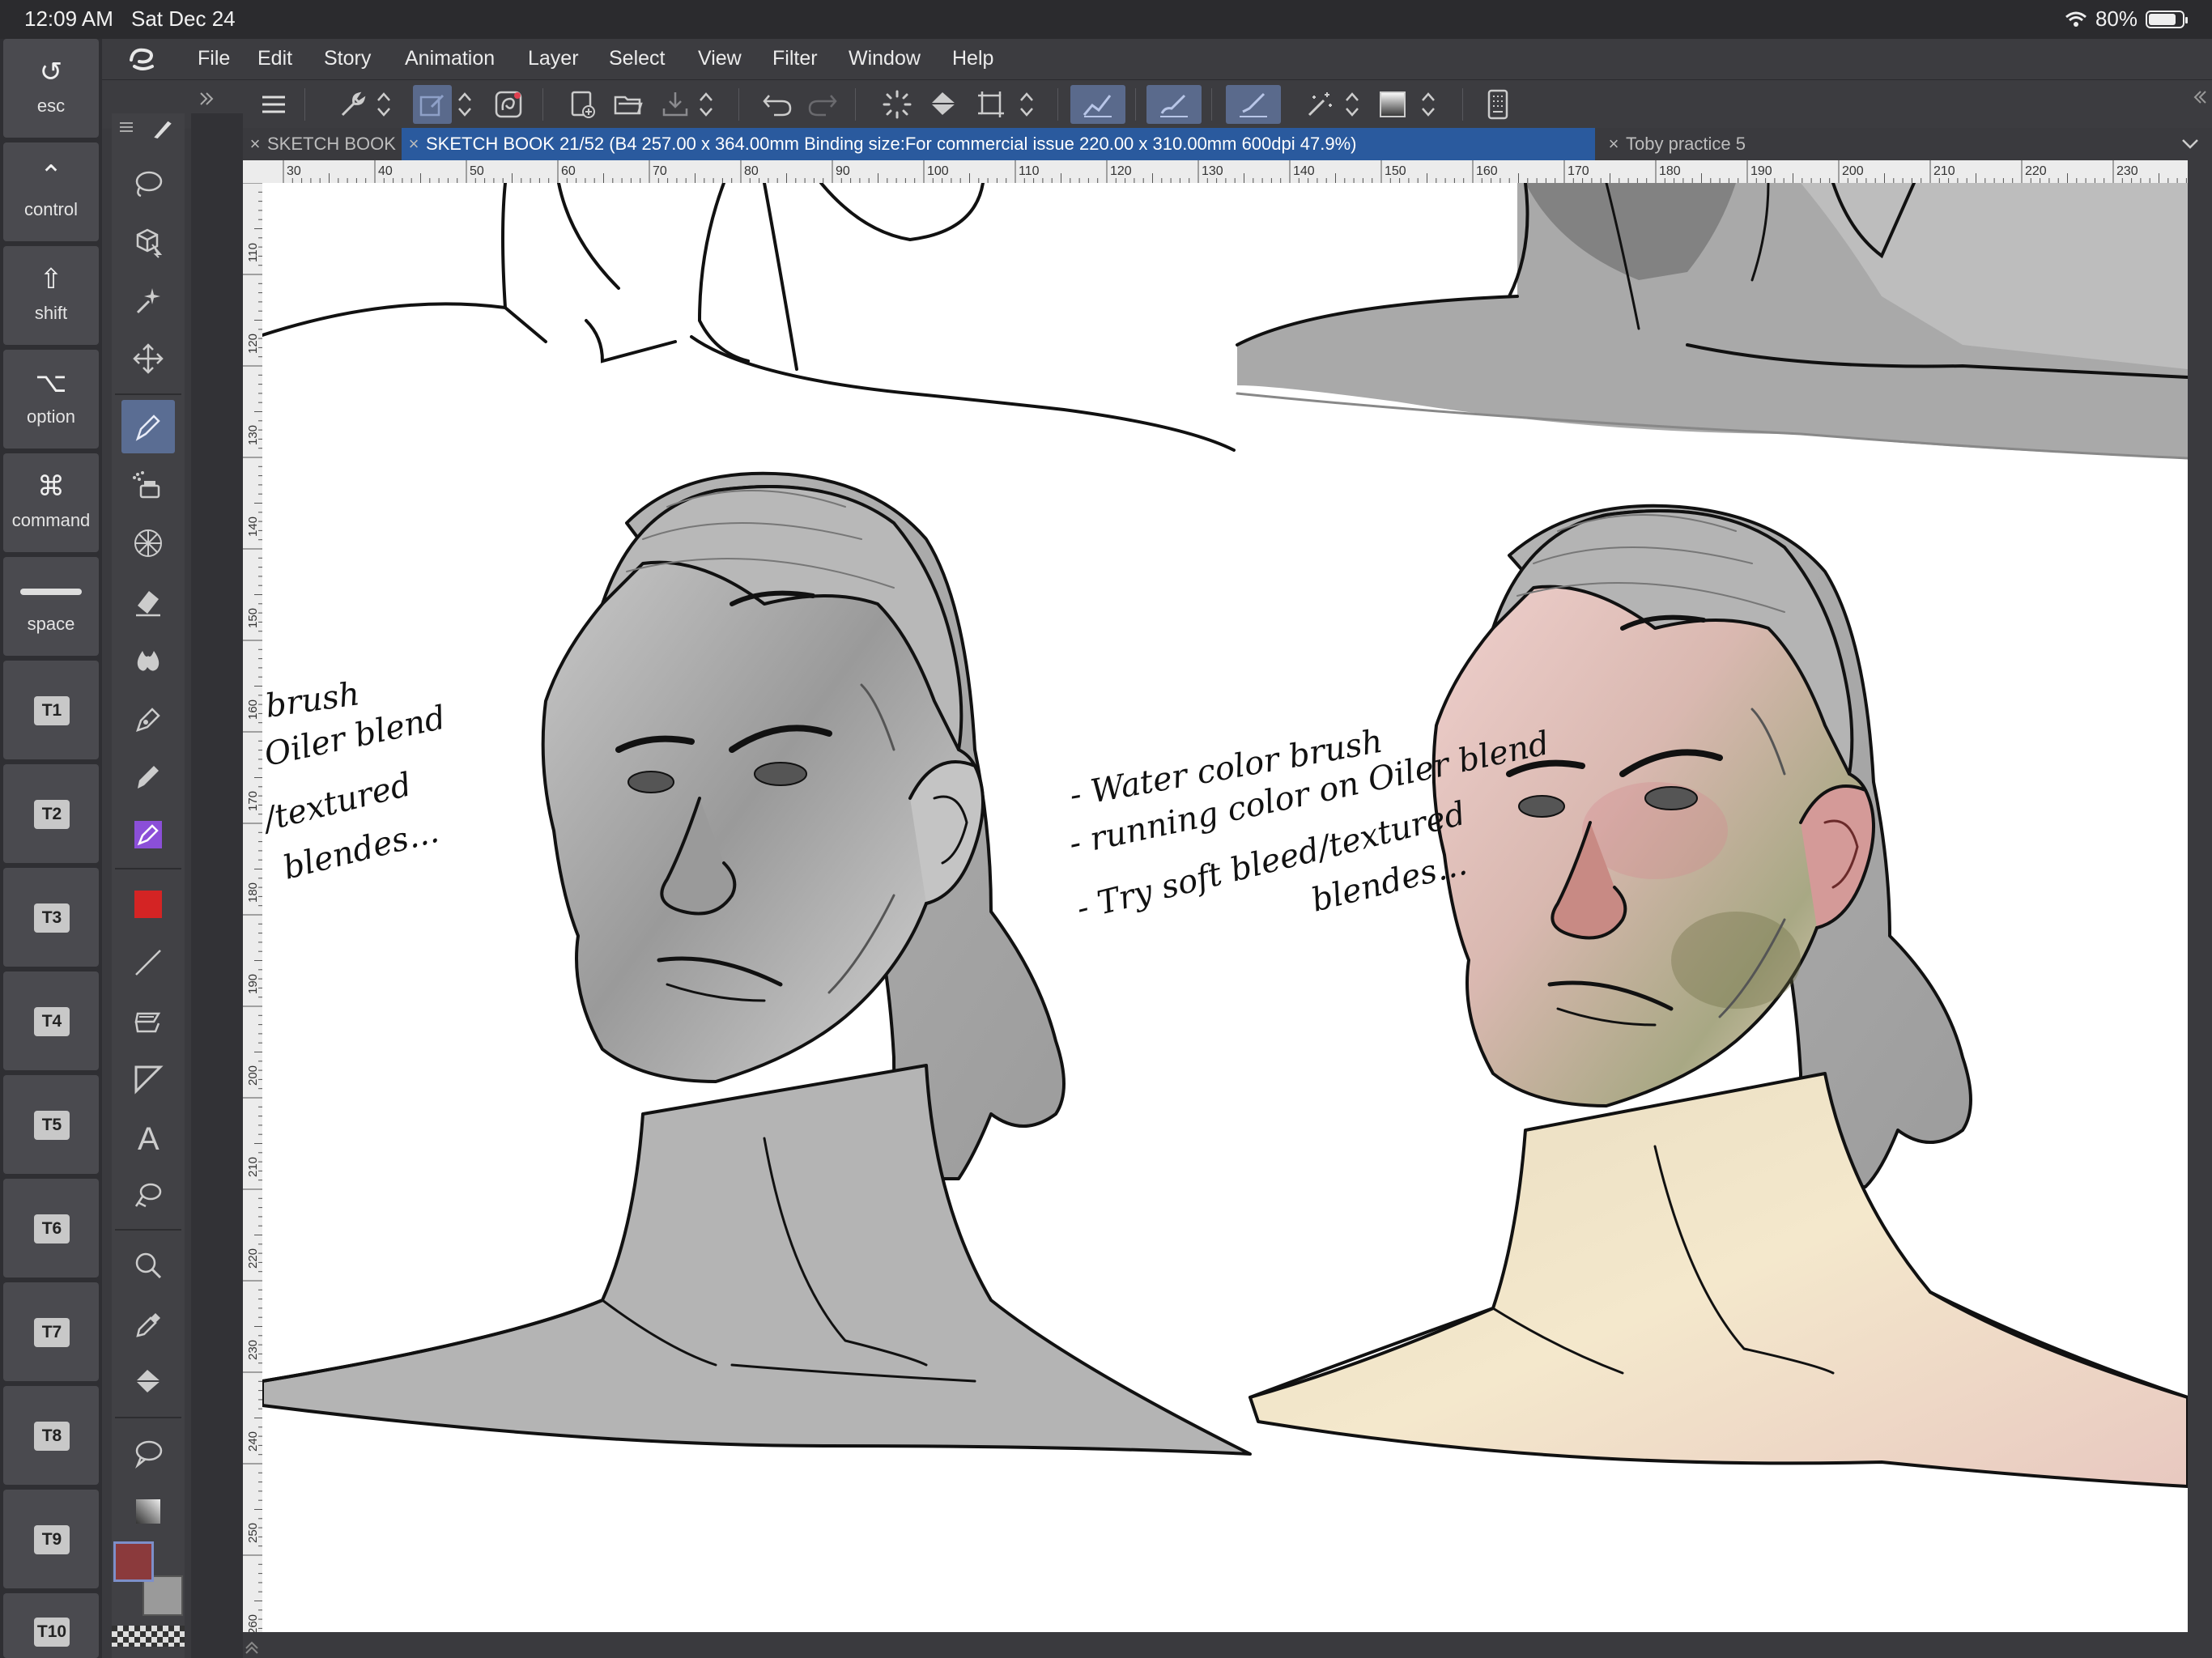 Image resolution: width=2212 pixels, height=1658 pixels. Describe the element at coordinates (2199, 97) in the screenshot. I see `collapse-right-icon` at that location.